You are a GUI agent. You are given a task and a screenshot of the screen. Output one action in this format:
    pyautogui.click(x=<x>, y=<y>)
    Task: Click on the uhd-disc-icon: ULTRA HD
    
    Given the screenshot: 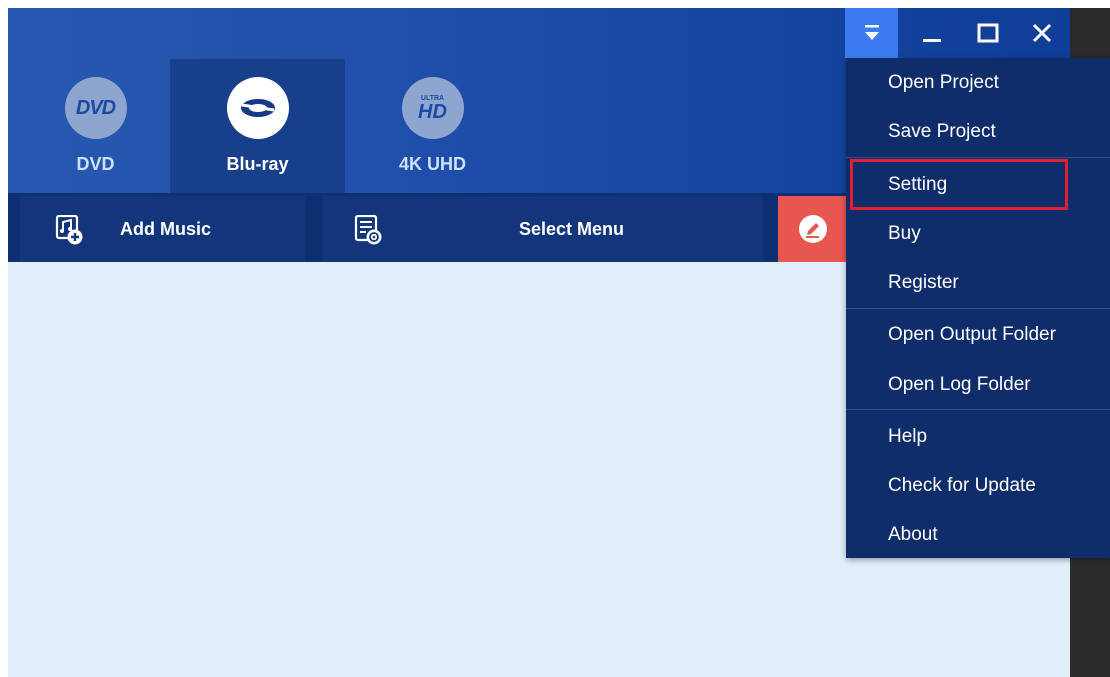 What is the action you would take?
    pyautogui.click(x=432, y=108)
    